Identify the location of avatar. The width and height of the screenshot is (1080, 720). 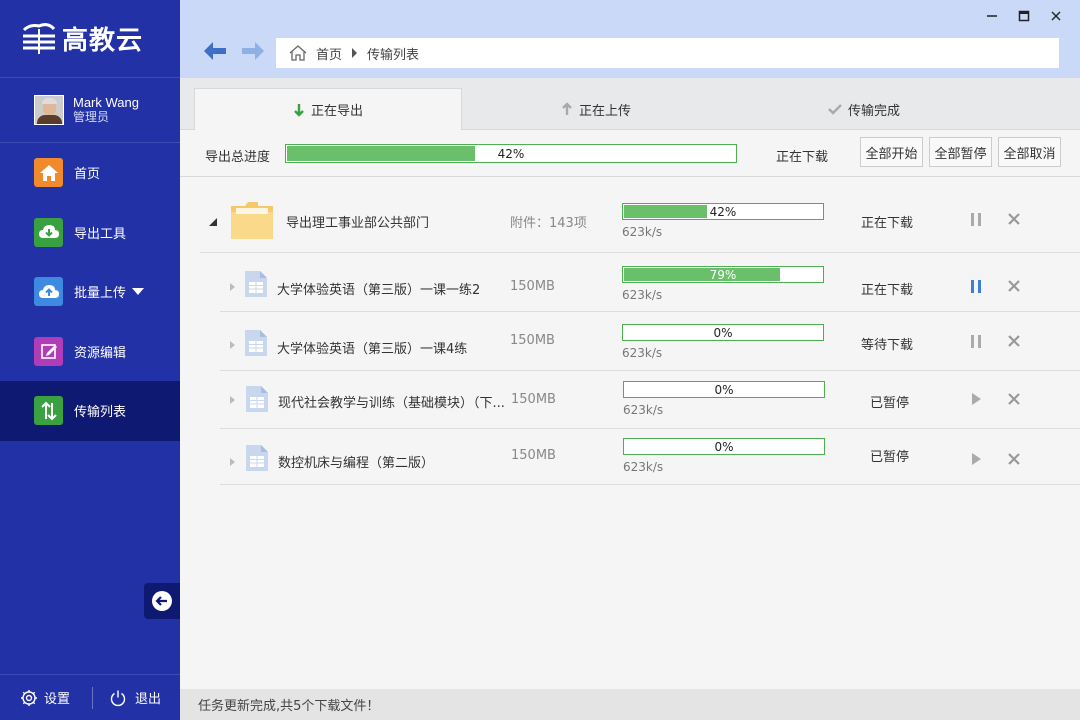
(49, 110).